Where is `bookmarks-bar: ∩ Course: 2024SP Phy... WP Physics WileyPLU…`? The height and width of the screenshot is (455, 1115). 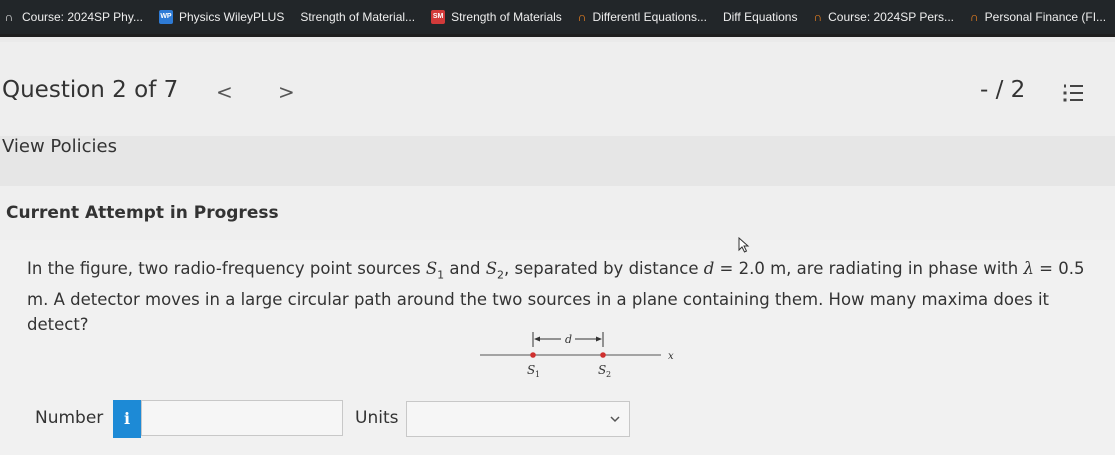 bookmarks-bar: ∩ Course: 2024SP Phy... WP Physics WileyPLU… is located at coordinates (557, 17).